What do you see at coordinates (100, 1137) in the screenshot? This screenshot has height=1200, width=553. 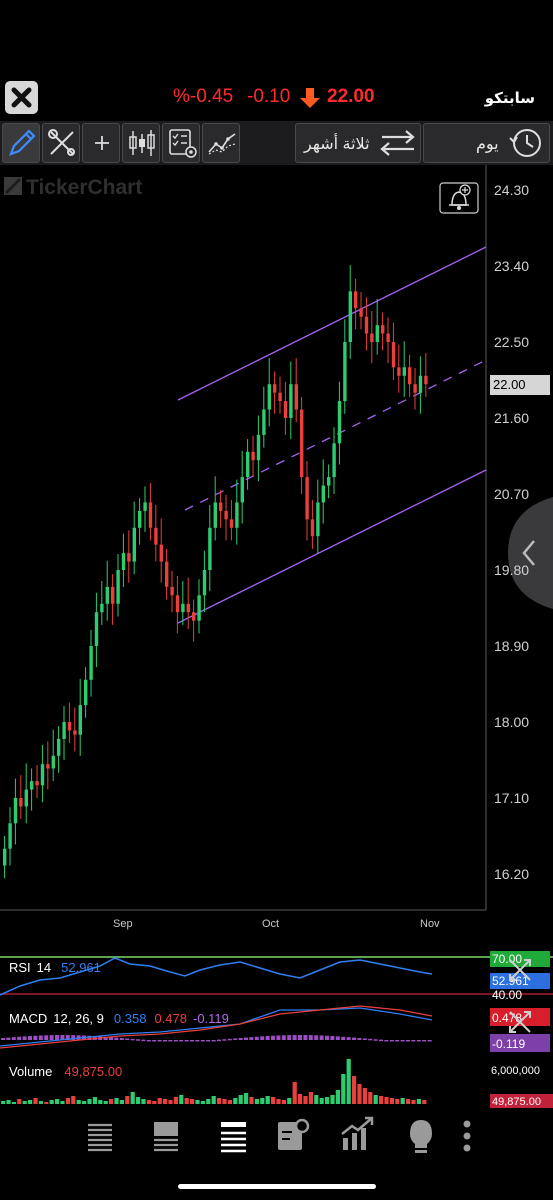 I see `list-icon` at bounding box center [100, 1137].